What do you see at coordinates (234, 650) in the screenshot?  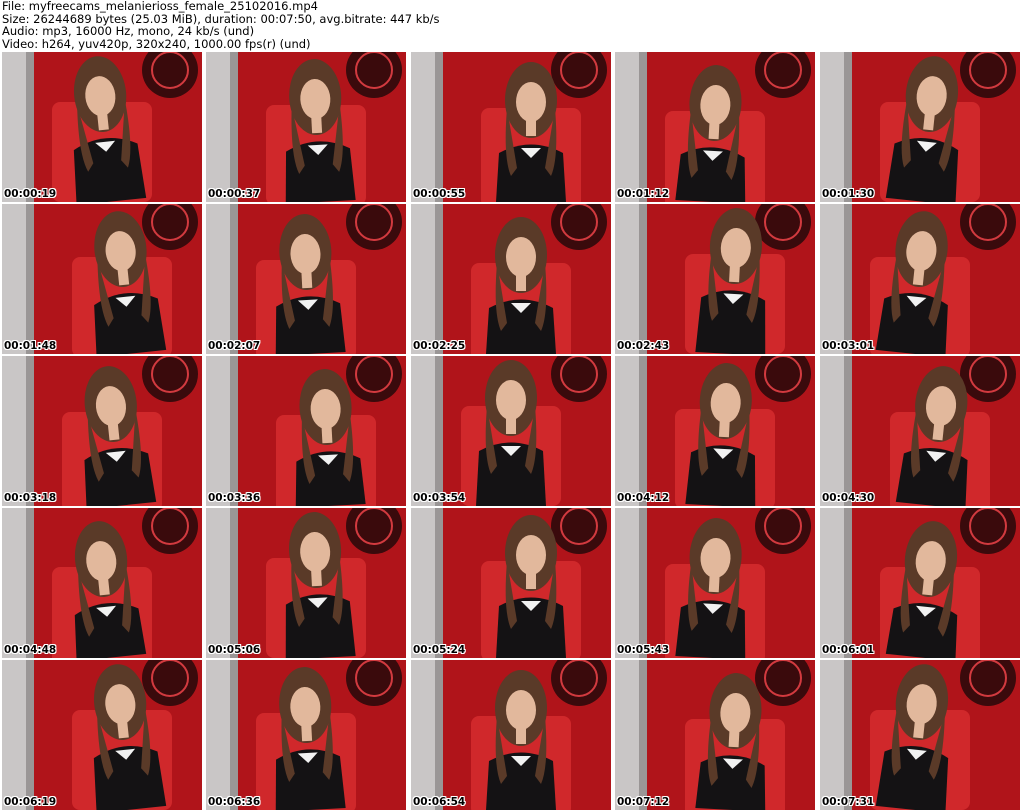 I see `frame-timestamp: 00:05:06` at bounding box center [234, 650].